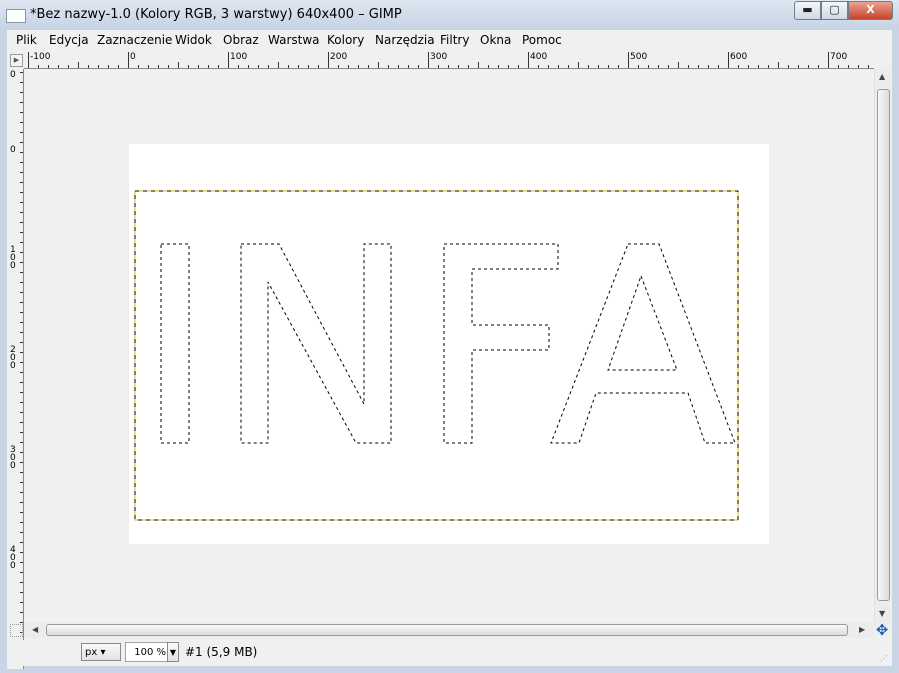 The image size is (899, 673). Describe the element at coordinates (15, 369) in the screenshot. I see `vertical-ruler: 0 0 100 200 300 400` at that location.